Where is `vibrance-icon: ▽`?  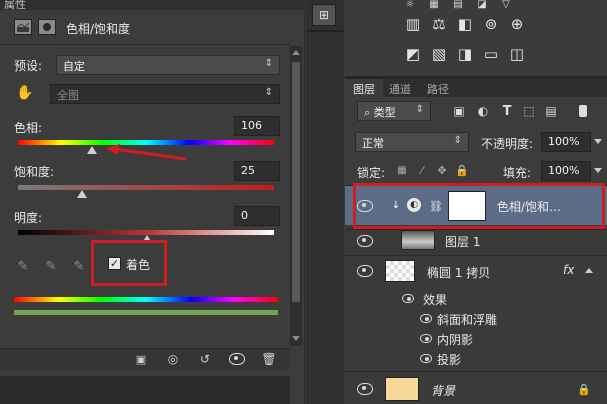
vibrance-icon: ▽ is located at coordinates (506, 5).